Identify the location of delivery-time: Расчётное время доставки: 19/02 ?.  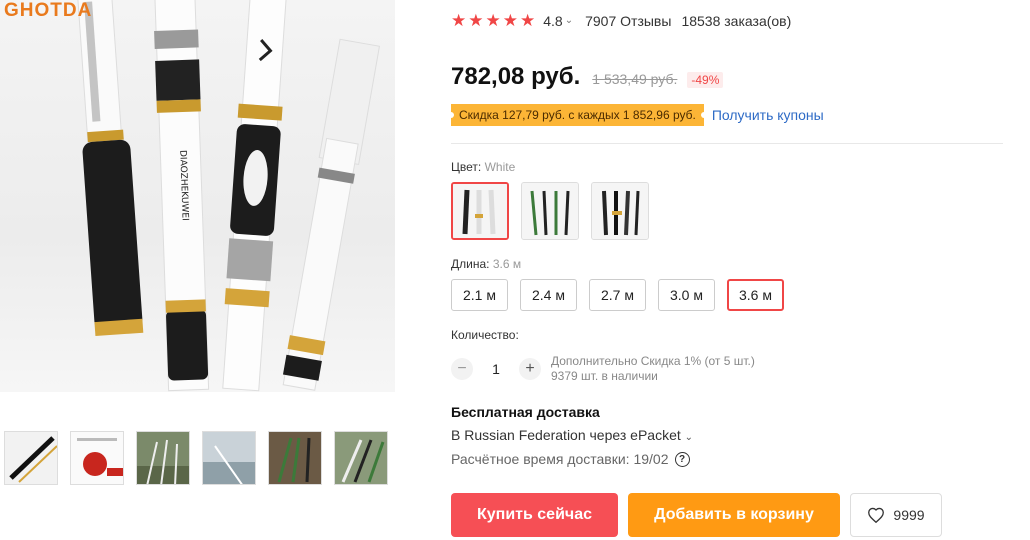
(570, 459).